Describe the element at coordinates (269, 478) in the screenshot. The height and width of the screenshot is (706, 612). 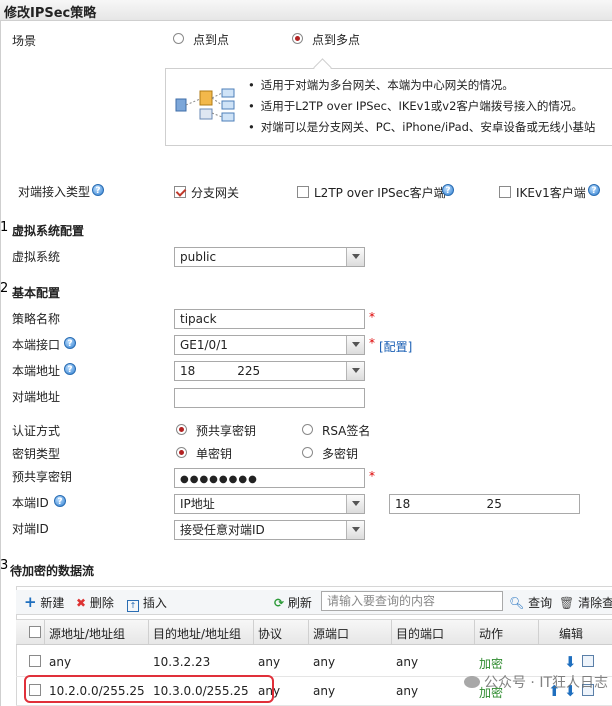
I see `preshared-key-input: ●●●●●●●●` at that location.